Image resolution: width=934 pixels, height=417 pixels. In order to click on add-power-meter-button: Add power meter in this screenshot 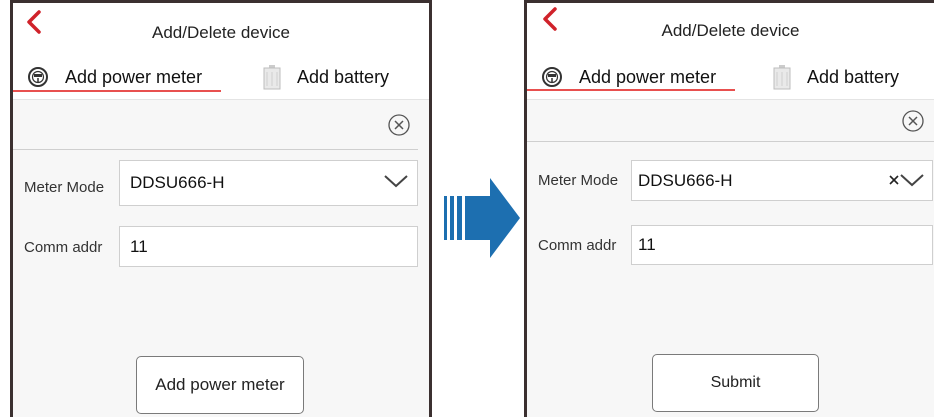, I will do `click(220, 385)`.